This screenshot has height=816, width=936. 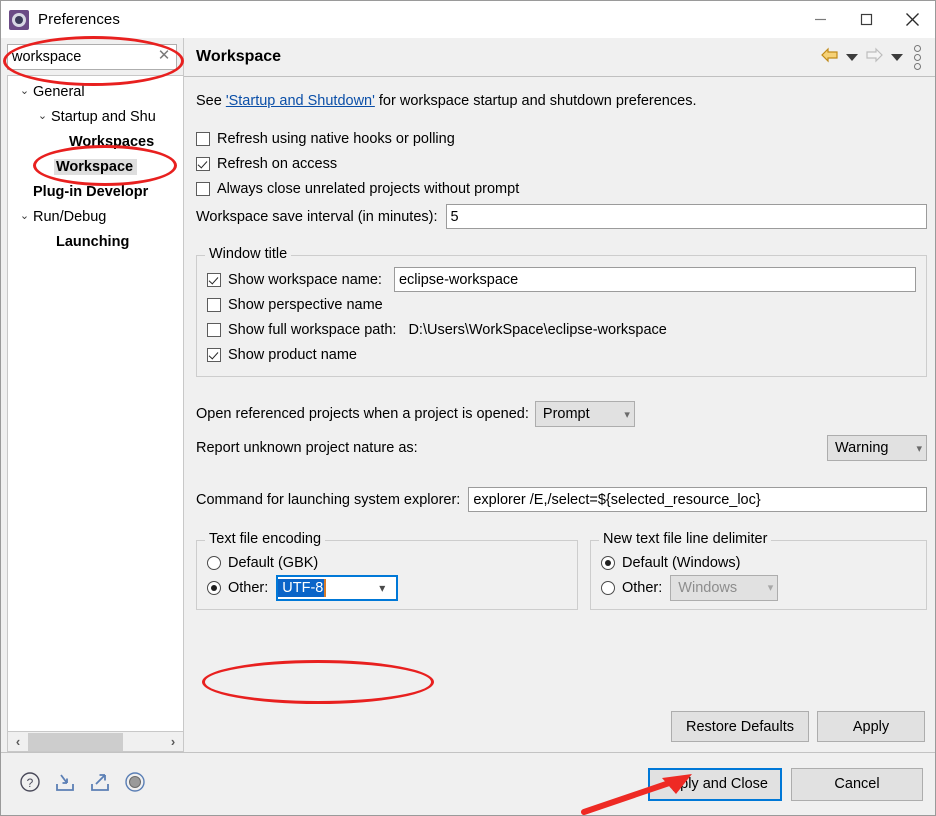 What do you see at coordinates (561, 138) in the screenshot?
I see `refresh-native-hooks-row: Refresh using native hooks or polling` at bounding box center [561, 138].